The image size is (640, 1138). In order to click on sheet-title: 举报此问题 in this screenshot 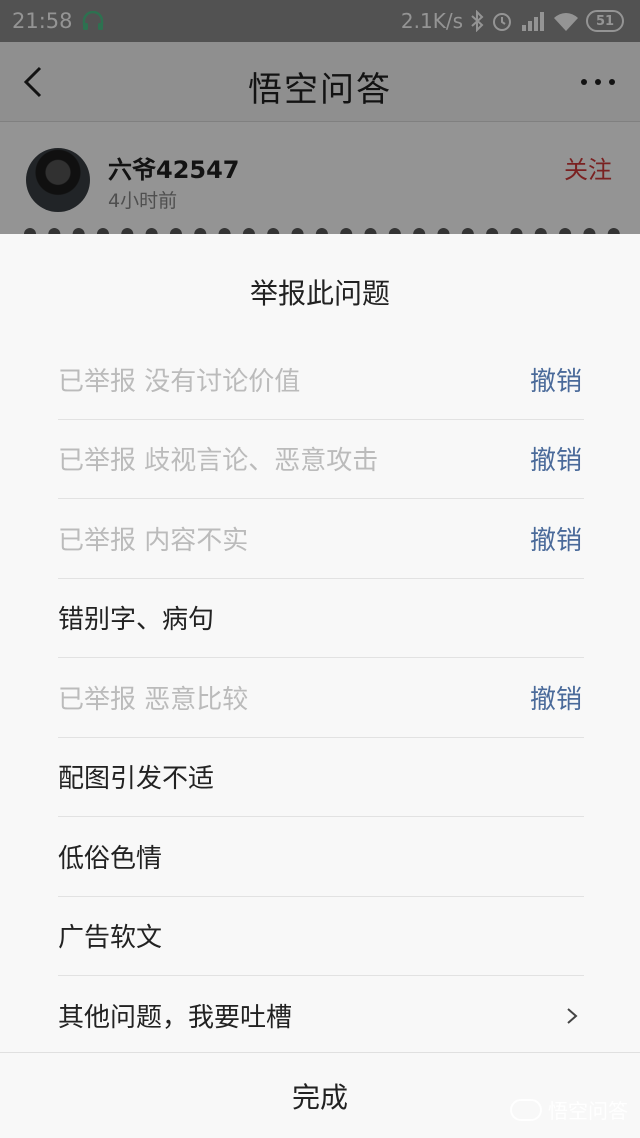, I will do `click(319, 293)`.